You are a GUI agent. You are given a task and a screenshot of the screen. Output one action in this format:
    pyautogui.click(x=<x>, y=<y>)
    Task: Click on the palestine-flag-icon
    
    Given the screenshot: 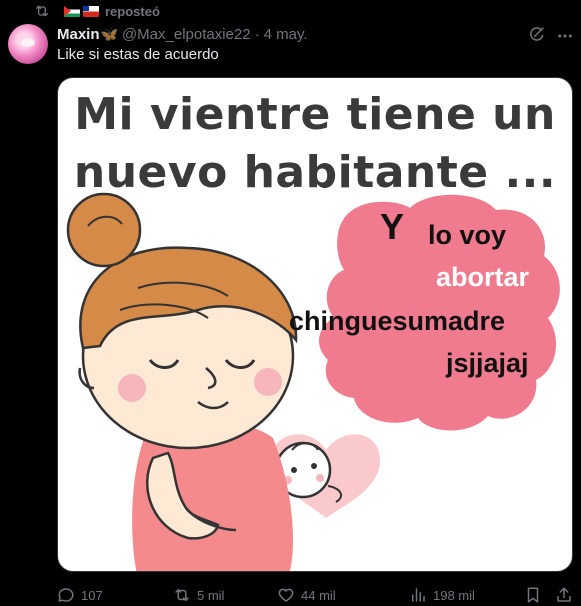 What is the action you would take?
    pyautogui.click(x=72, y=11)
    